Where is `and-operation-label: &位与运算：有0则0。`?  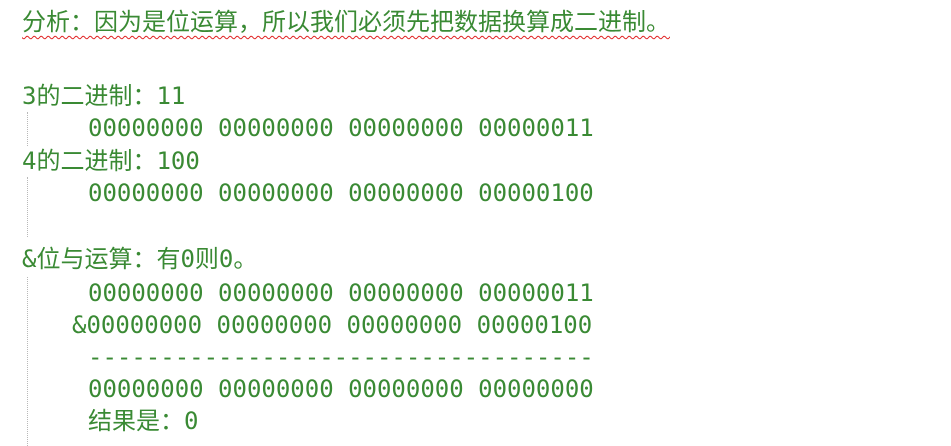 and-operation-label: &位与运算：有0则0。 is located at coordinates (140, 259).